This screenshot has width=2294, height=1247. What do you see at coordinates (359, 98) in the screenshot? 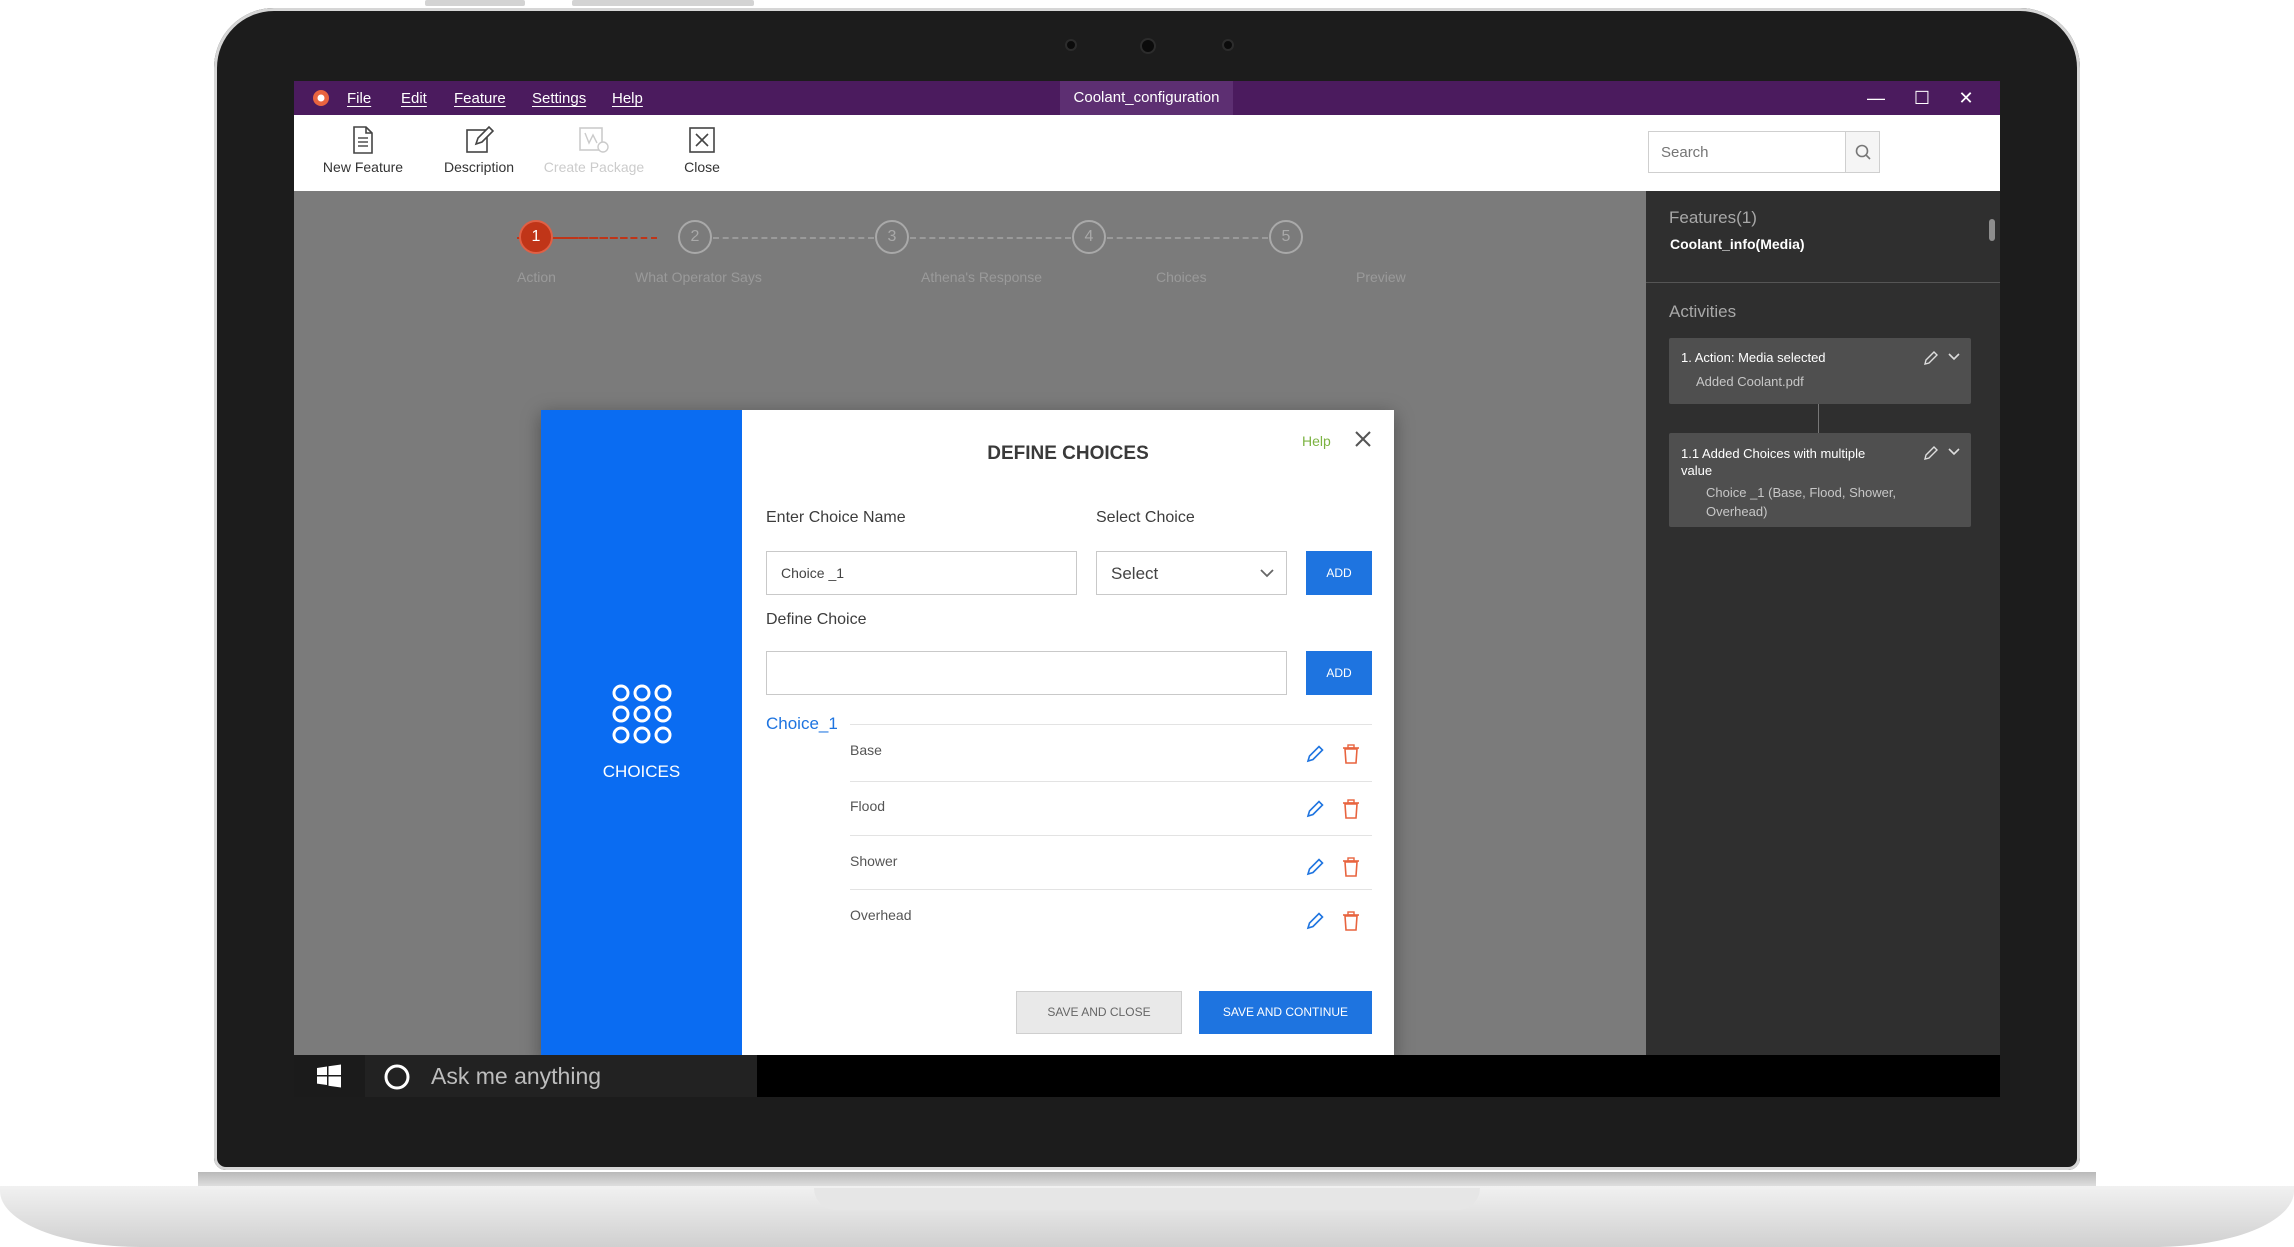
I see `menu-file: File` at bounding box center [359, 98].